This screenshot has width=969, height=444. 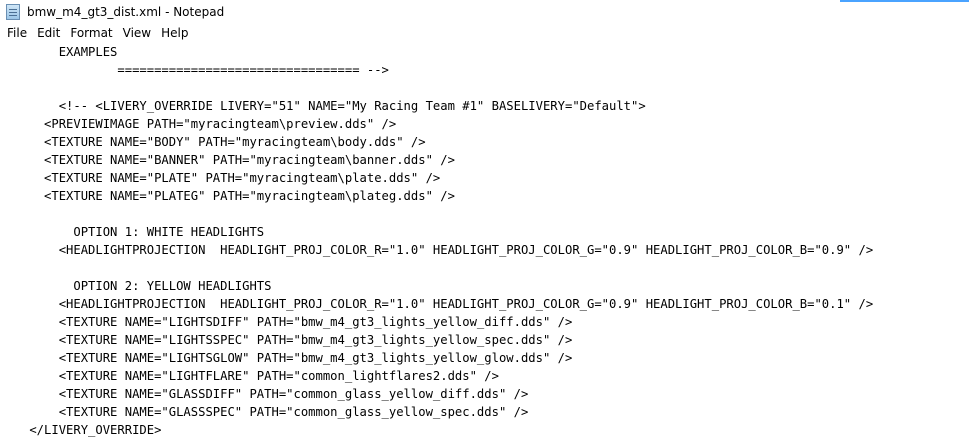 What do you see at coordinates (48, 33) in the screenshot?
I see `menu-edit: Edit` at bounding box center [48, 33].